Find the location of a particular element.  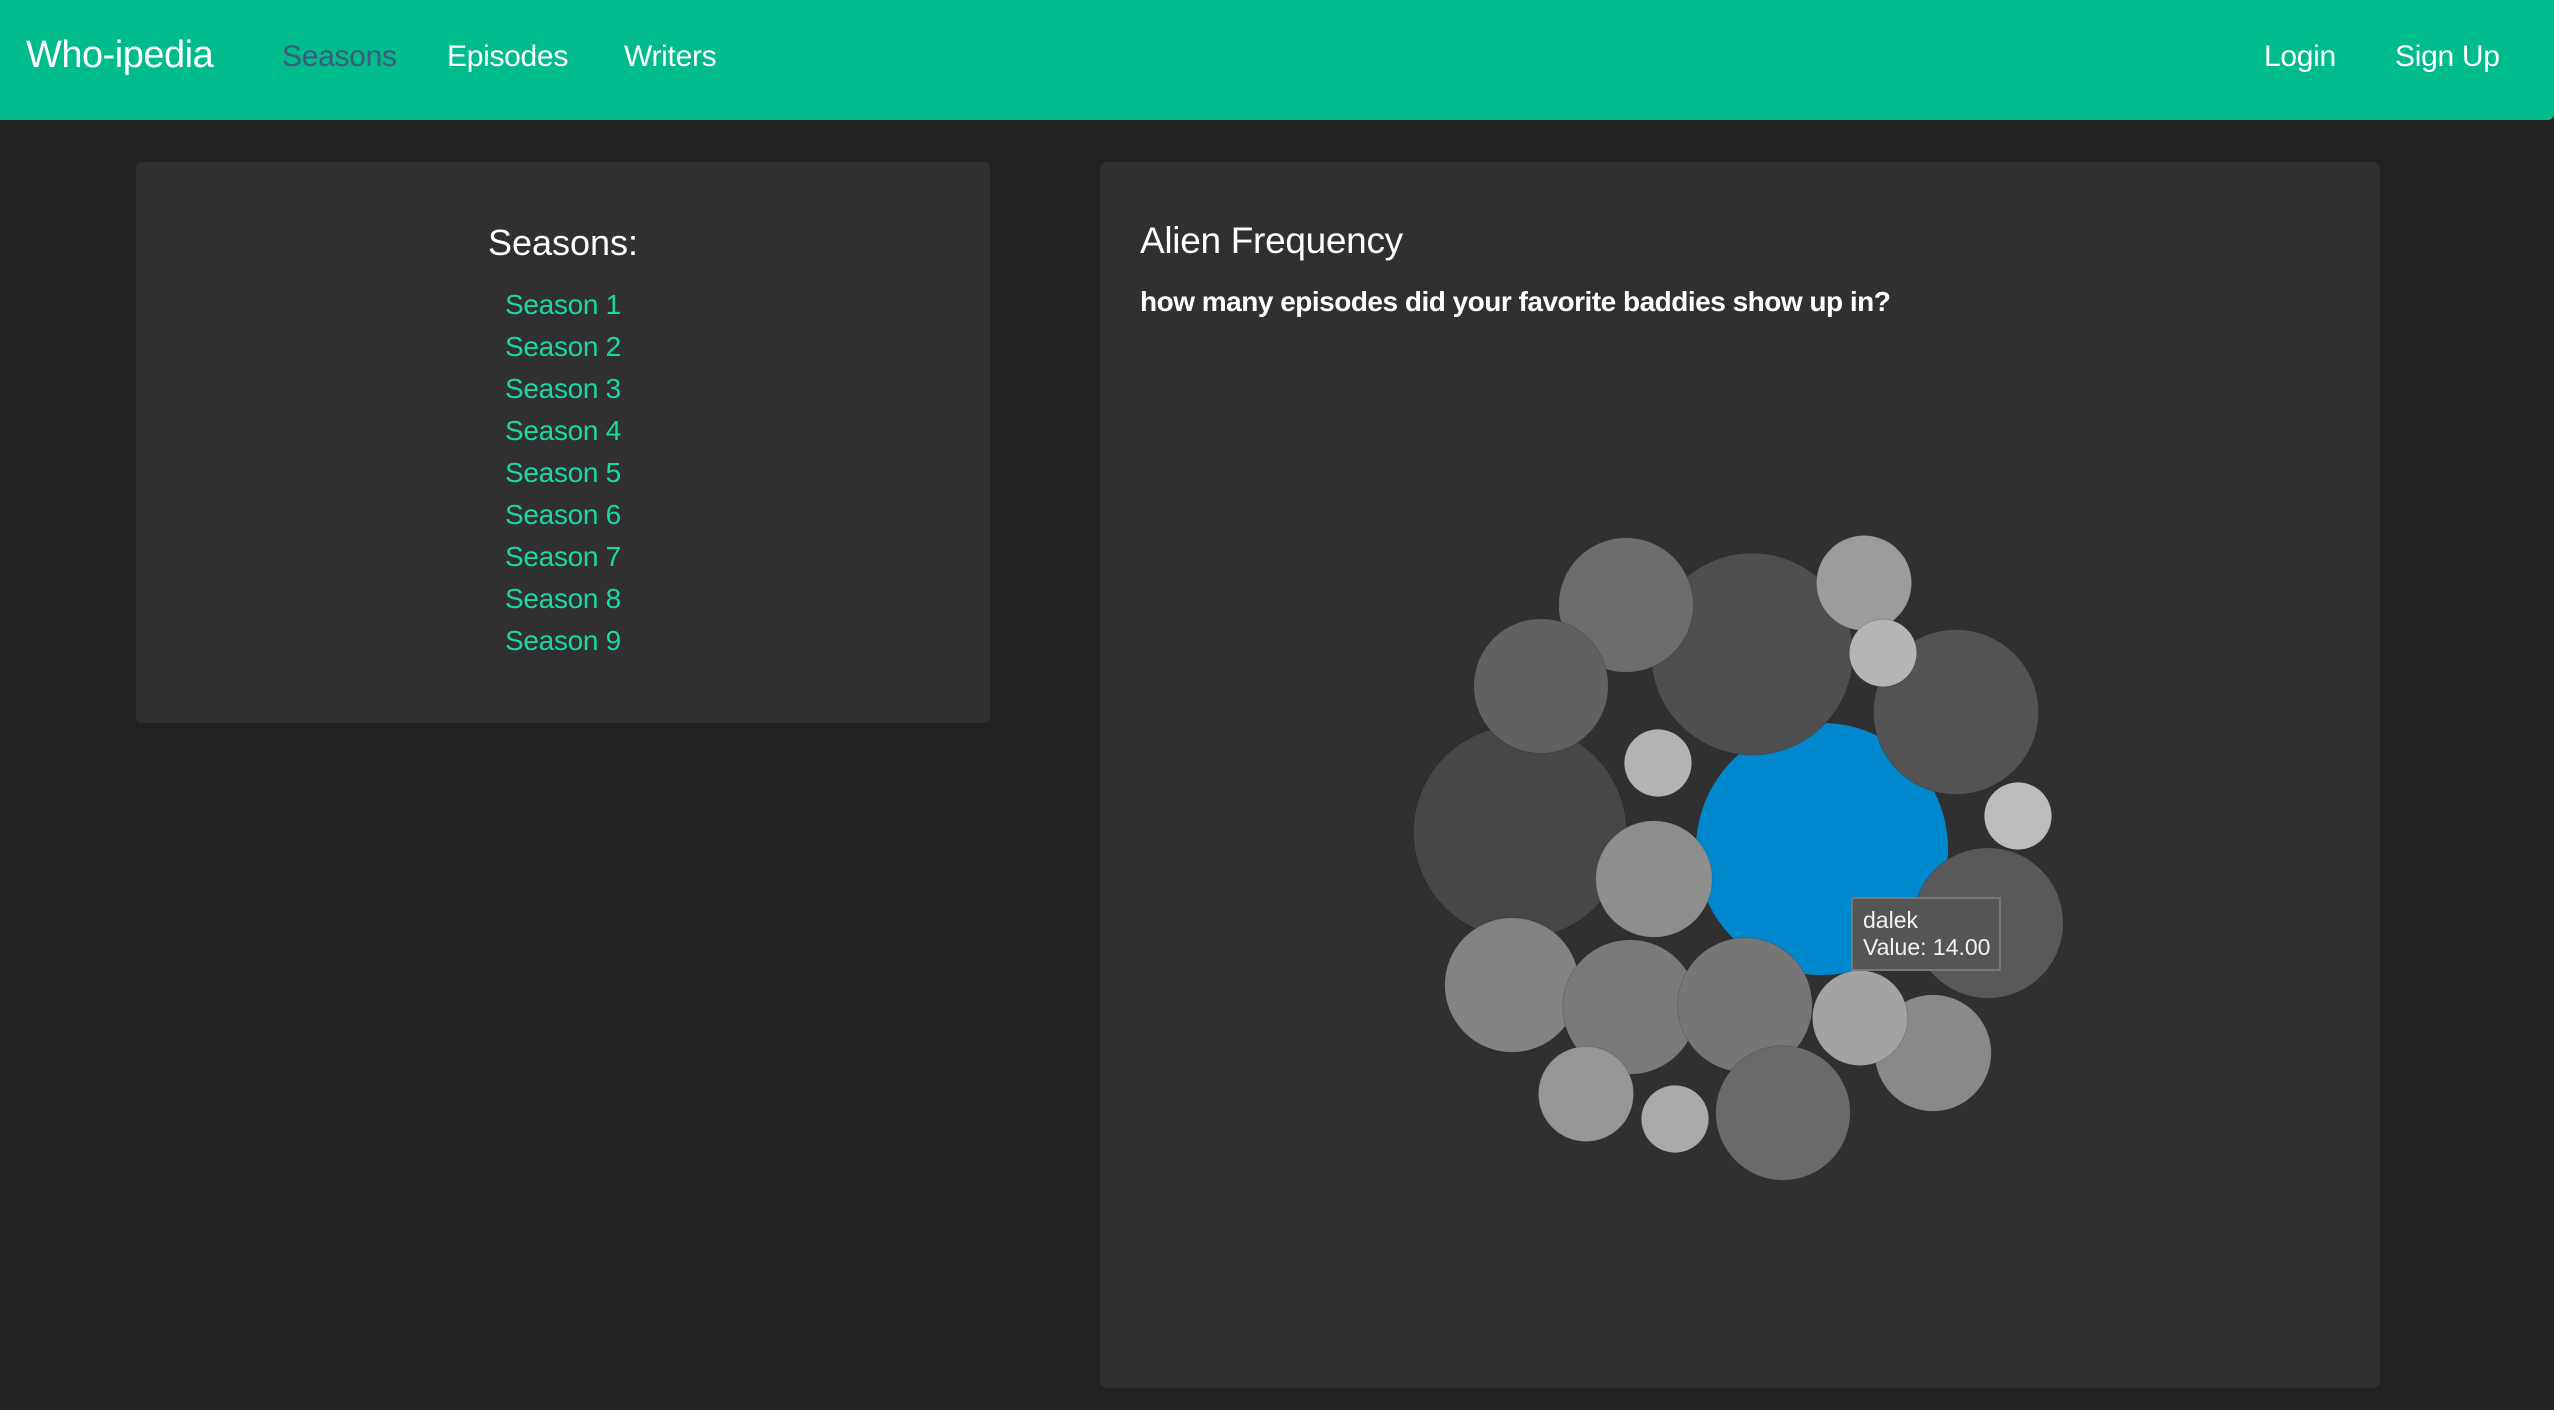

bubble-chart is located at coordinates (1738, 857).